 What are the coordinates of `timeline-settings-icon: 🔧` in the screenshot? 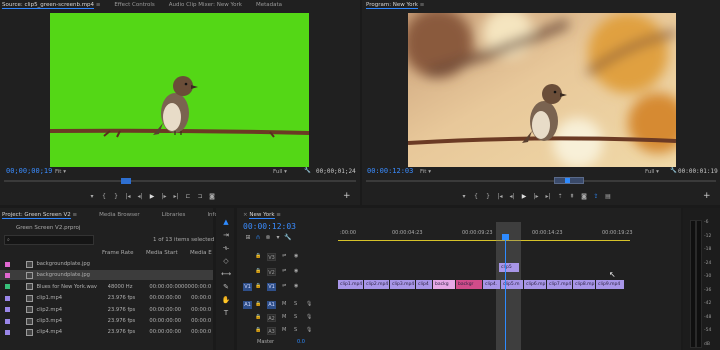 It's located at (288, 237).